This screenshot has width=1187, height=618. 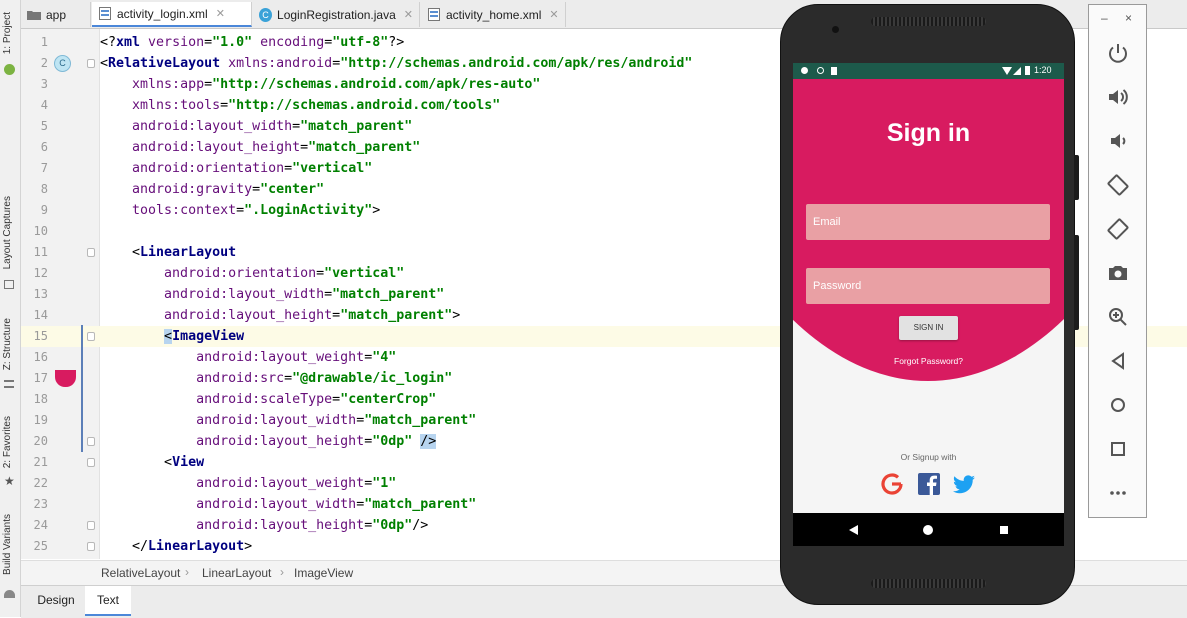 What do you see at coordinates (1128, 18) in the screenshot?
I see `close-button: ×` at bounding box center [1128, 18].